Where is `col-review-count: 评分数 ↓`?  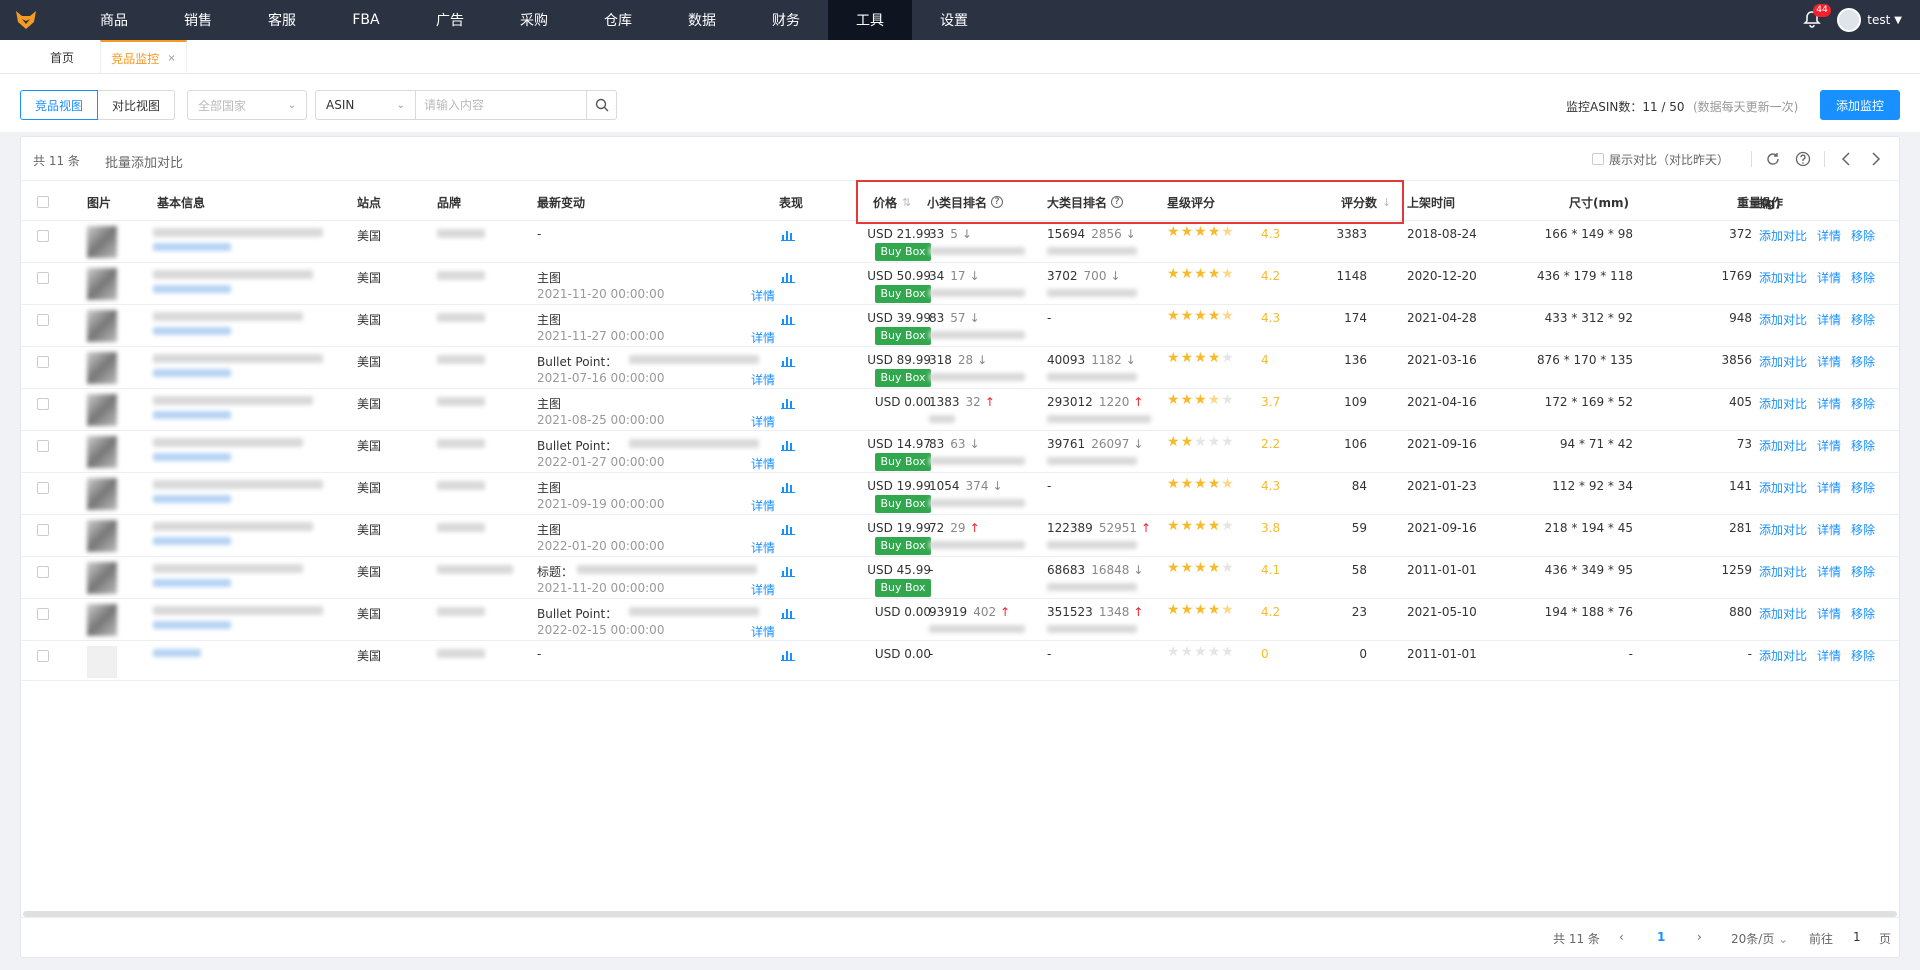
col-review-count: 评分数 ↓ is located at coordinates (1366, 202).